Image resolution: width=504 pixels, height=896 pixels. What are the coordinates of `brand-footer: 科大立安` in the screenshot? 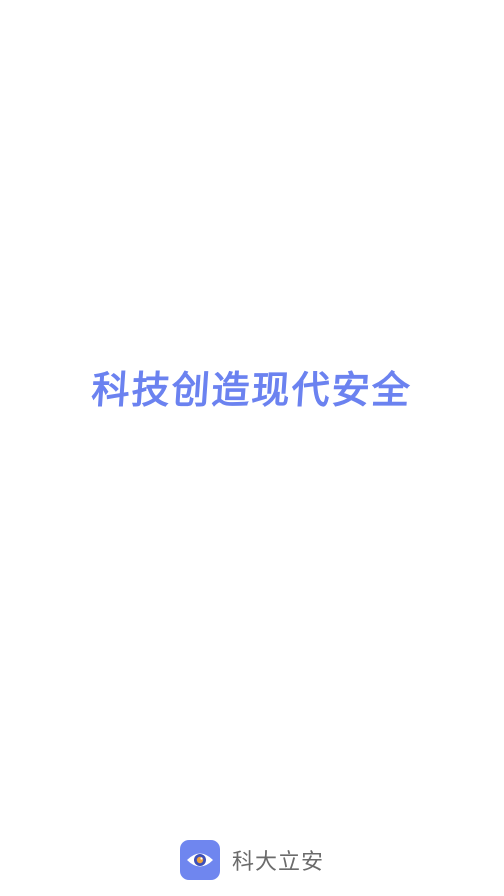 It's located at (252, 860).